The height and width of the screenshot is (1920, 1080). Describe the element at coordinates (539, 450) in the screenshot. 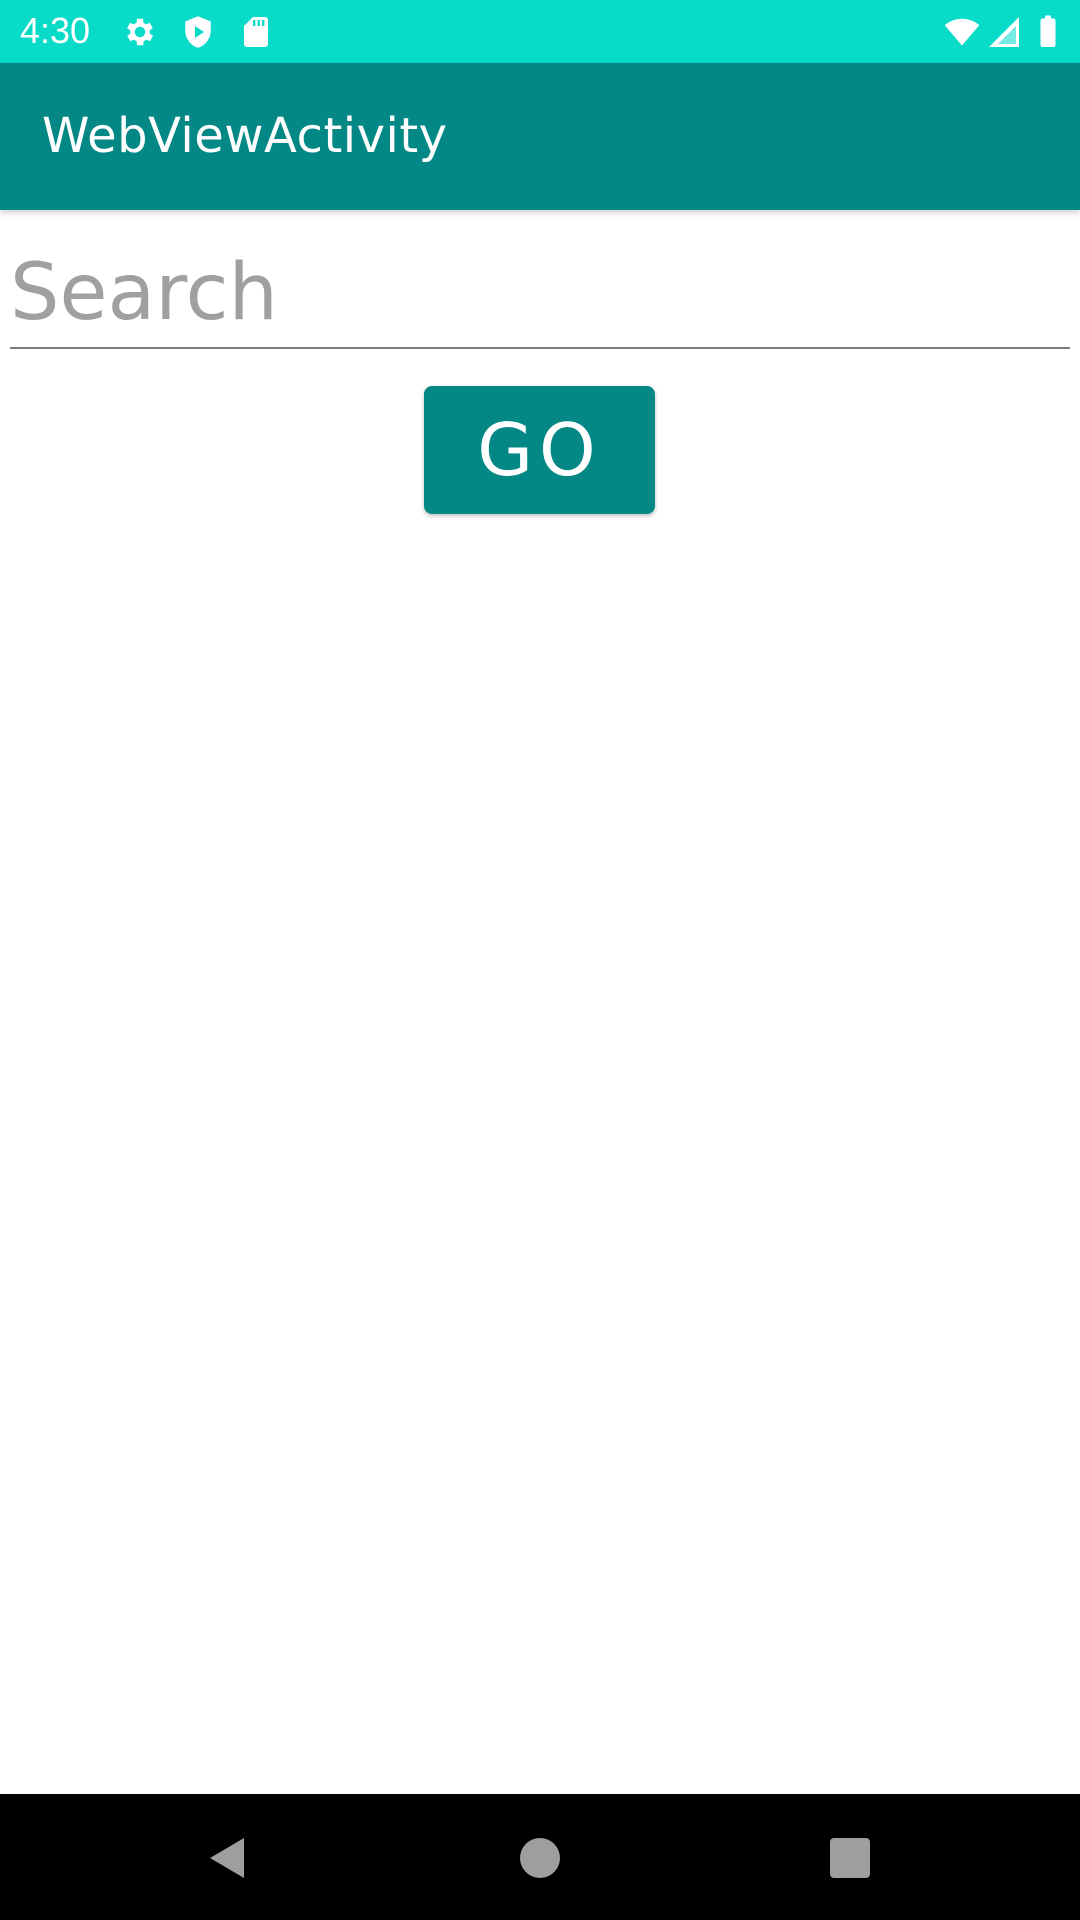

I see `go-button: GO` at that location.